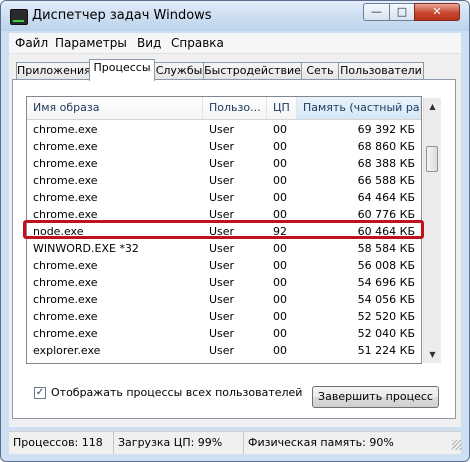 The height and width of the screenshot is (462, 470). I want to click on table-row: chrome.exe User 00 52 520 КБ, so click(224, 316).